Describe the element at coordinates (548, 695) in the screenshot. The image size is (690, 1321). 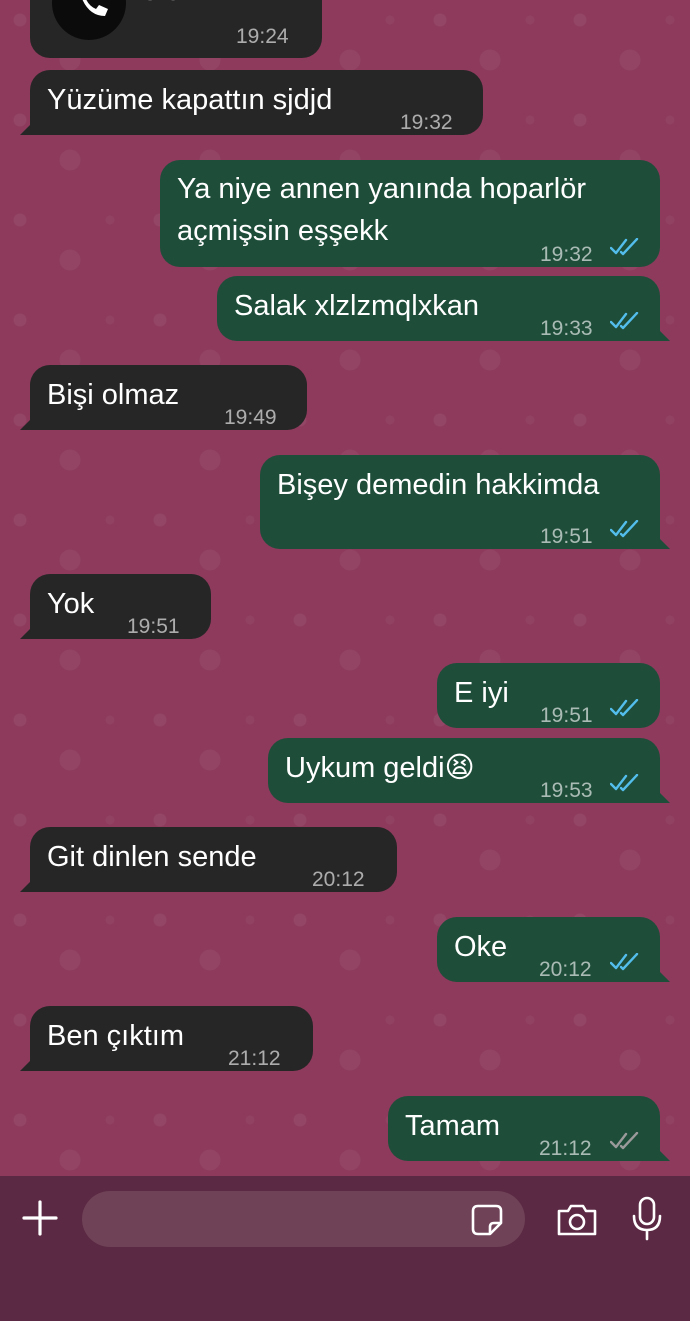
I see `outgoing-message: E iyi 19:51` at that location.